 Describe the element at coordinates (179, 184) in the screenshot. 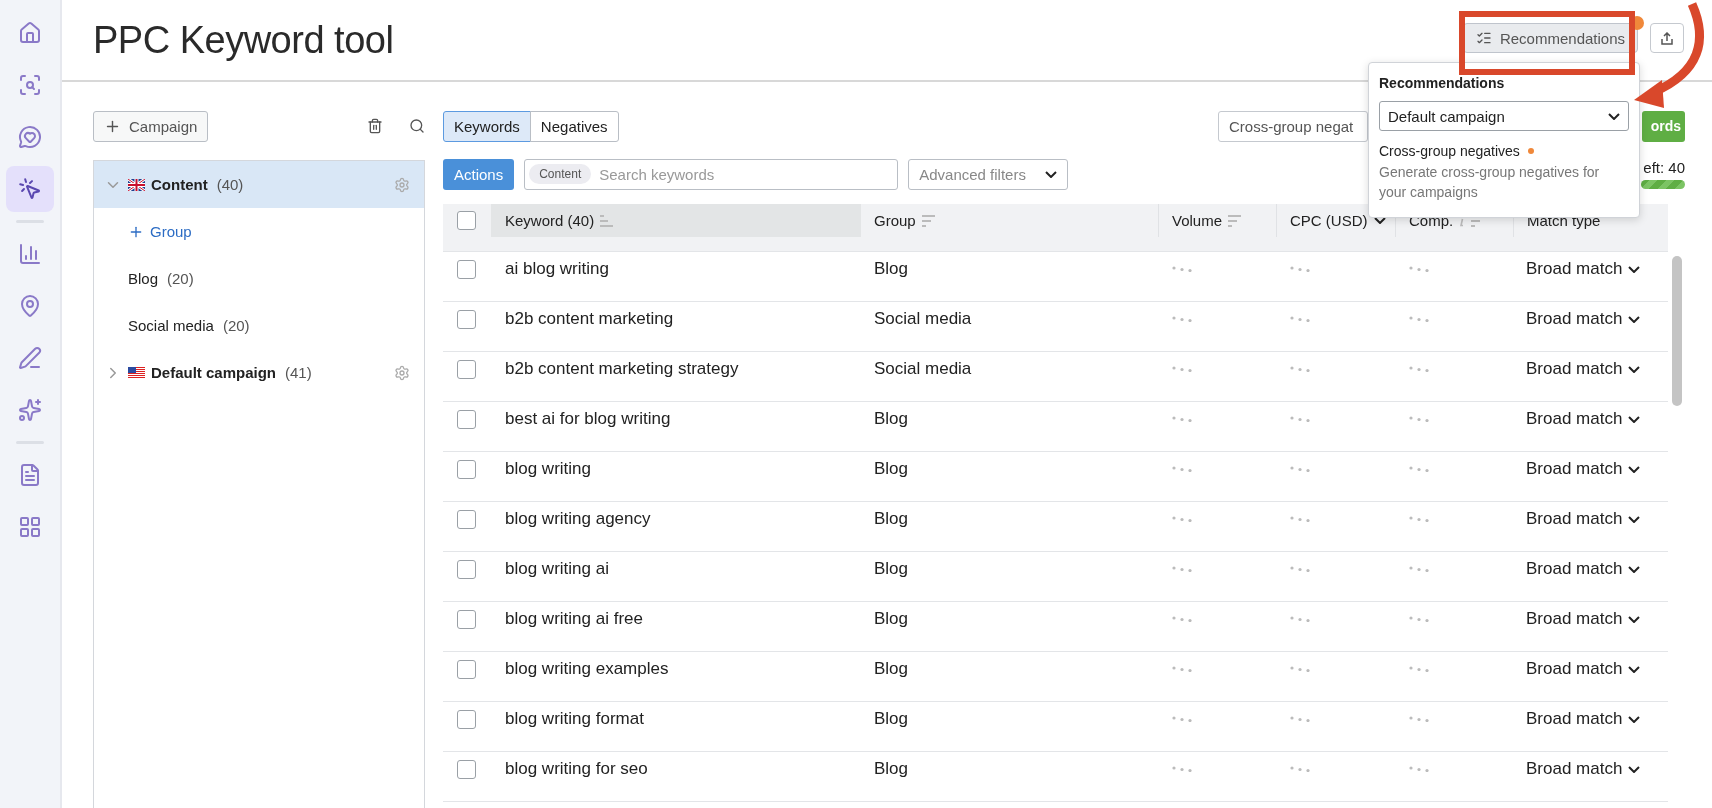

I see `campaign-name: Content` at that location.